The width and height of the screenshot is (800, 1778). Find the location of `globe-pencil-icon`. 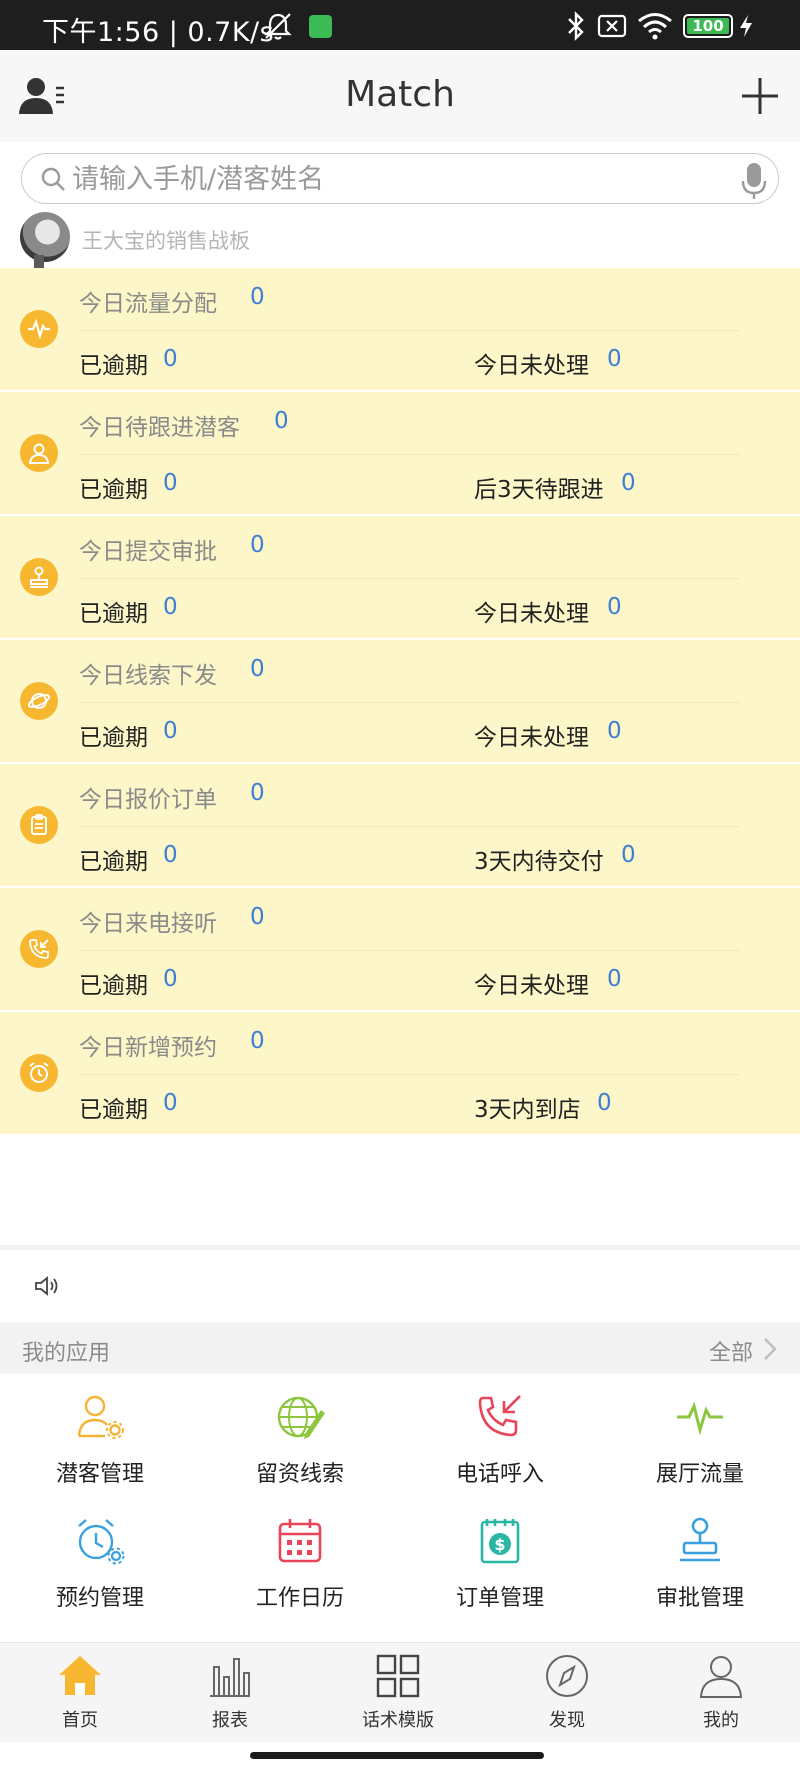

globe-pencil-icon is located at coordinates (301, 1417).